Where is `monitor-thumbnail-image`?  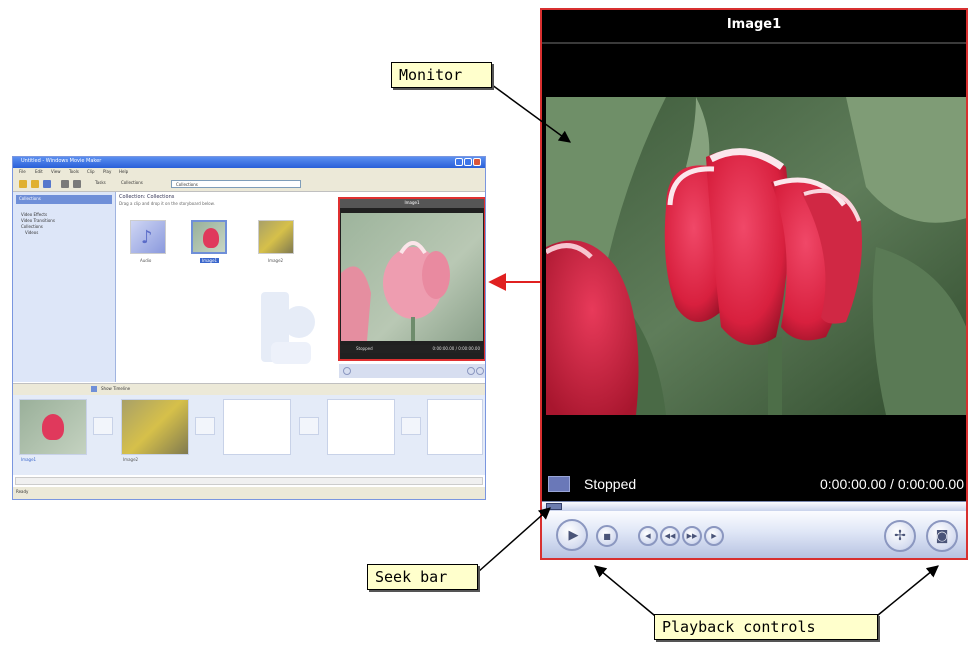 monitor-thumbnail-image is located at coordinates (412, 277).